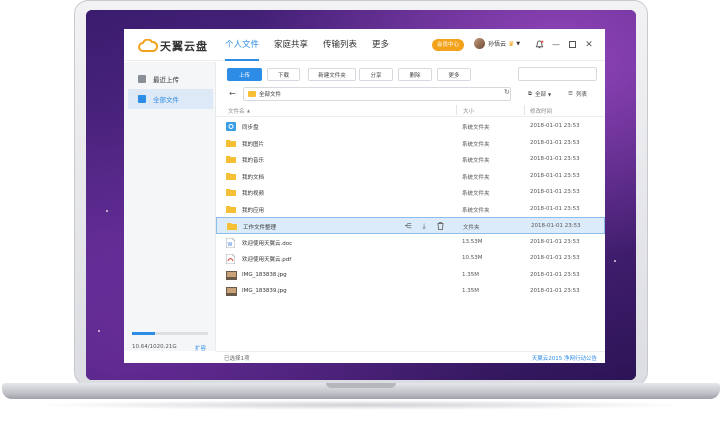 The height and width of the screenshot is (434, 722). What do you see at coordinates (410, 258) in the screenshot?
I see `table-row: 欢迎使用天翼云.pdf 10.53M 2018-01-01 23:53` at bounding box center [410, 258].